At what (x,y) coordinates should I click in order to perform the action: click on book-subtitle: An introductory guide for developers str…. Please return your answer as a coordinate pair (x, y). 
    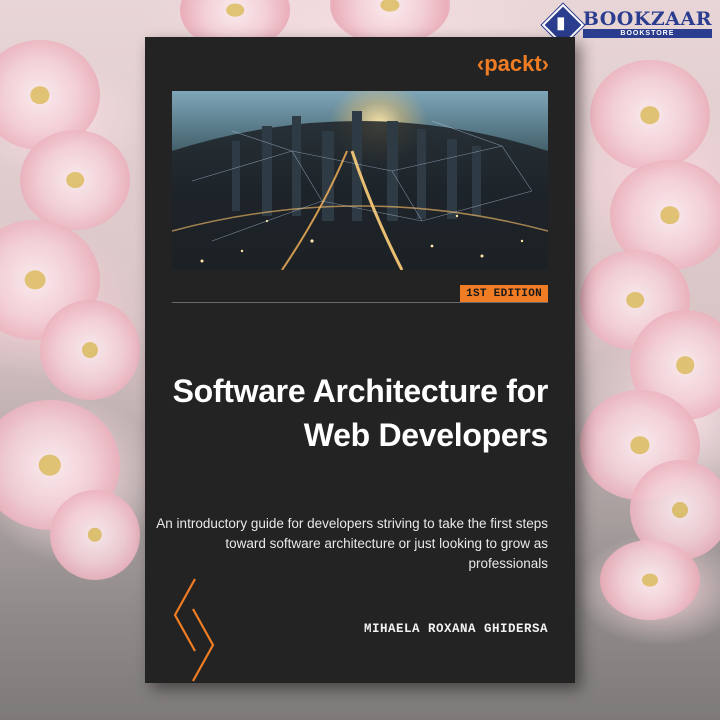
    Looking at the image, I should click on (348, 544).